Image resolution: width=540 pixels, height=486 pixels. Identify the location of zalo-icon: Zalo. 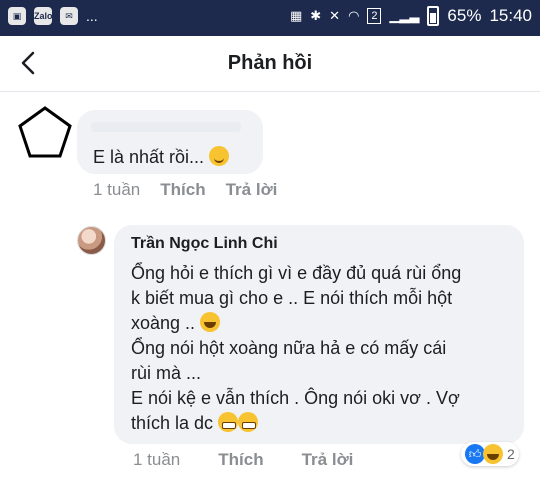
(43, 16).